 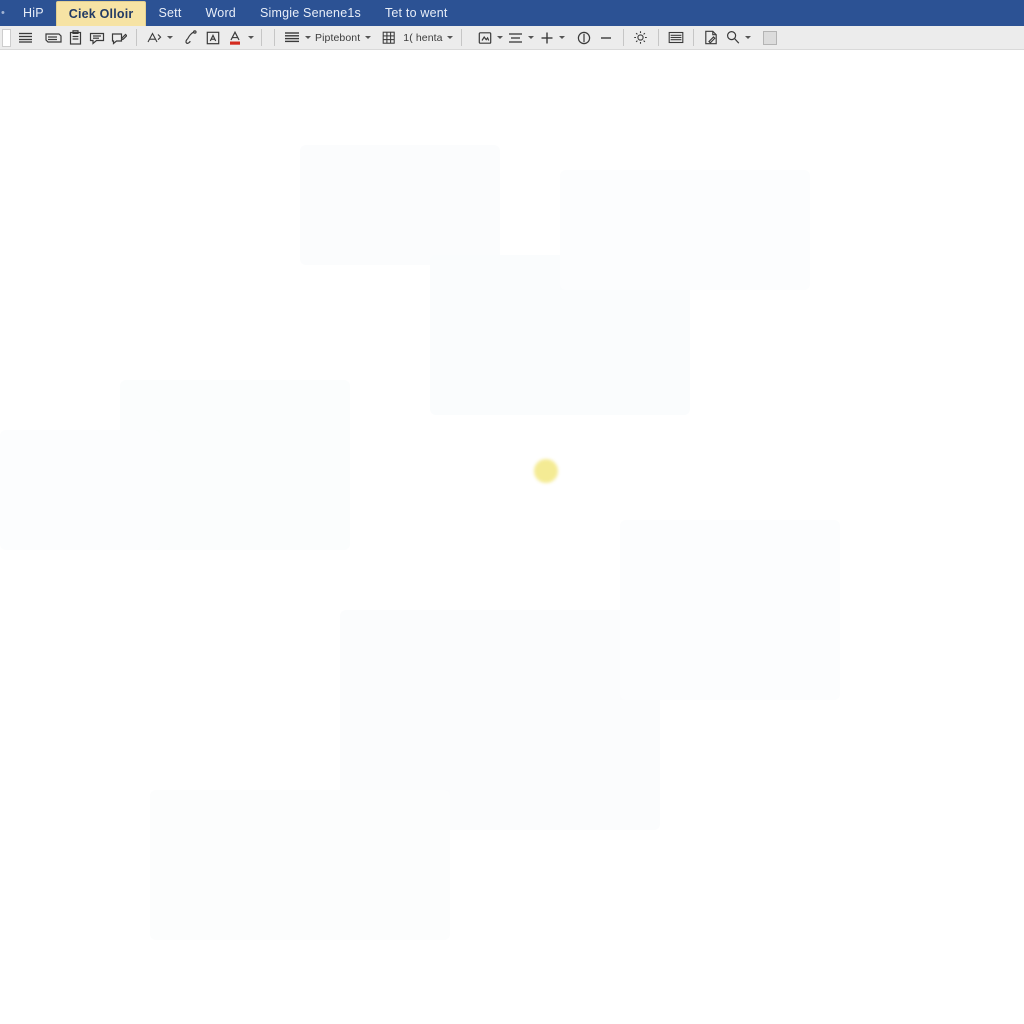 I want to click on comment-icon, so click(x=97, y=38).